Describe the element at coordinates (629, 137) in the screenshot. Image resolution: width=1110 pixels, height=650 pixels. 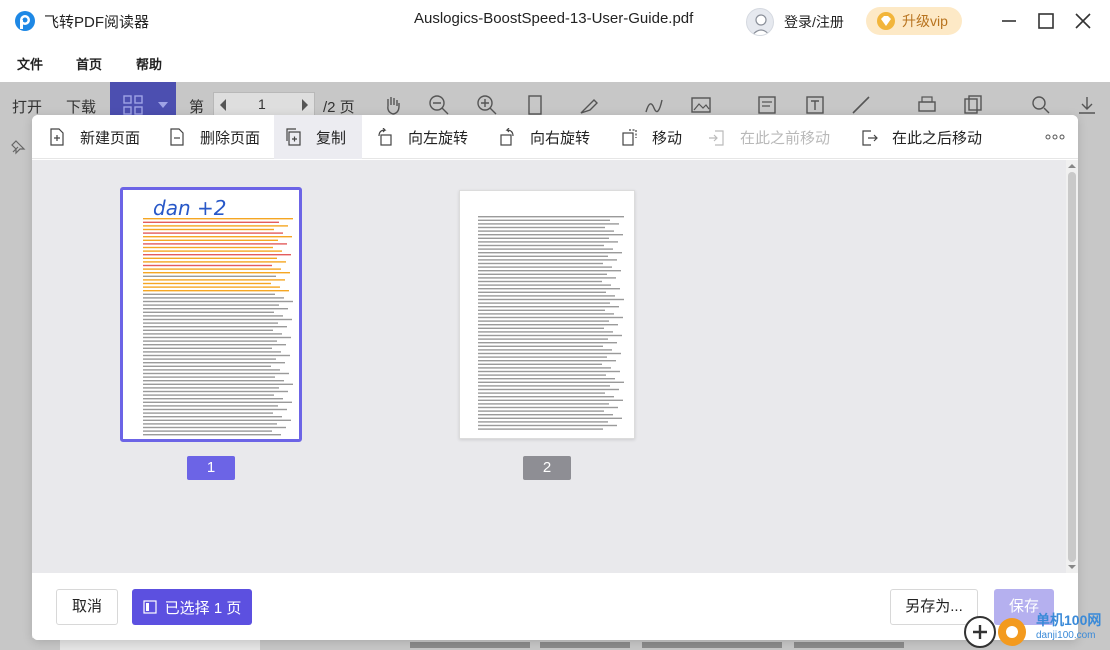
I see `move-icon` at that location.